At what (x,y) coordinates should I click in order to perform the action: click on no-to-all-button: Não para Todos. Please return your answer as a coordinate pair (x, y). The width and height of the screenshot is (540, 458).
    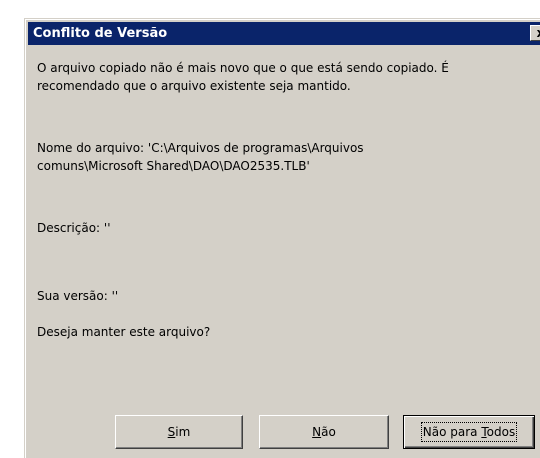
    Looking at the image, I should click on (469, 432).